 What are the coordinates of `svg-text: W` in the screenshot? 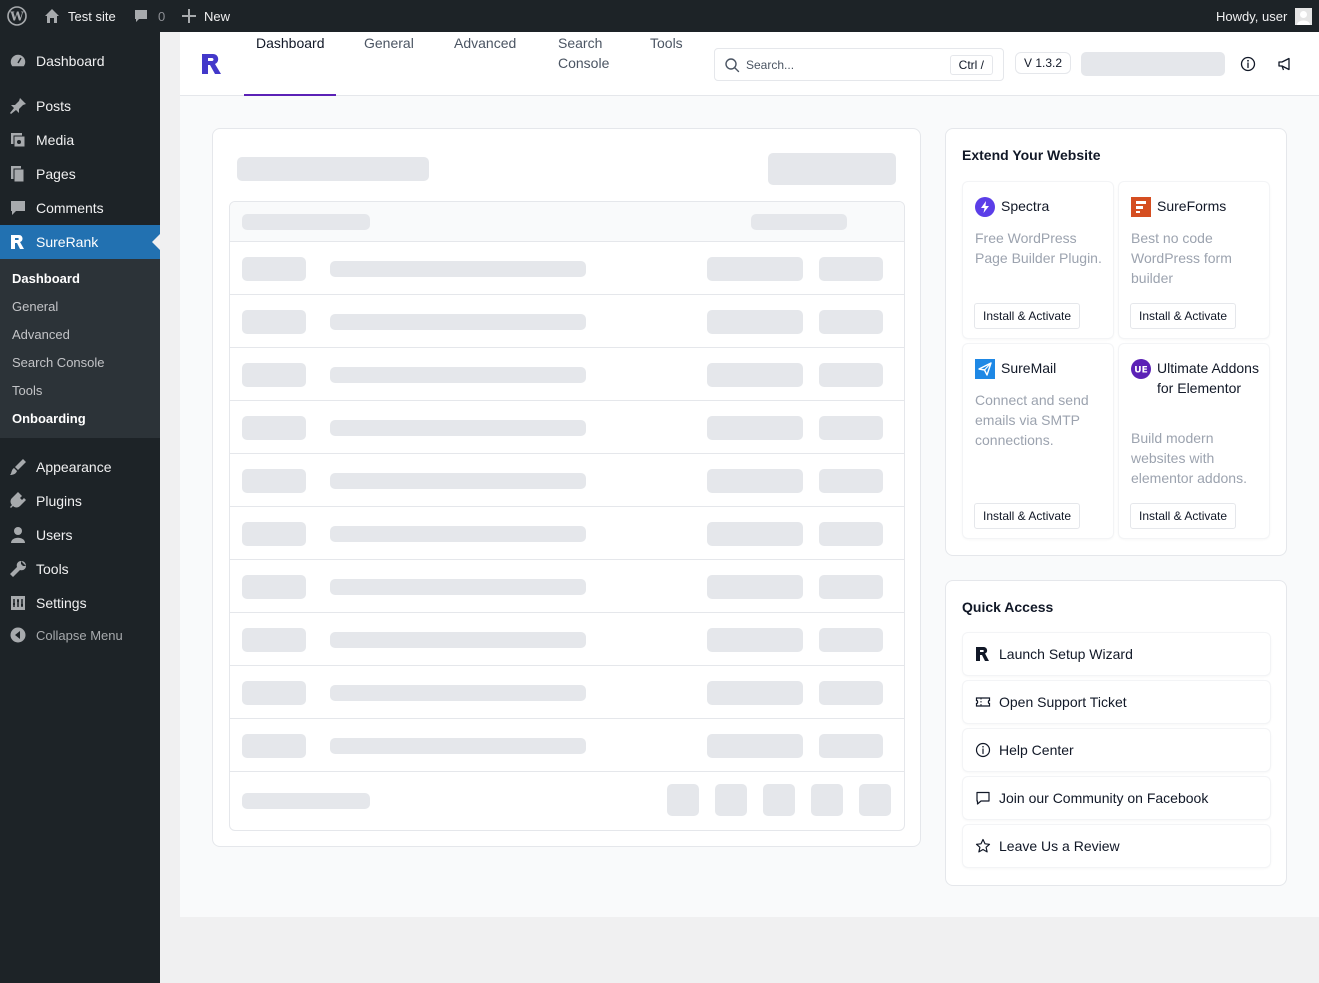 It's located at (16, 17).